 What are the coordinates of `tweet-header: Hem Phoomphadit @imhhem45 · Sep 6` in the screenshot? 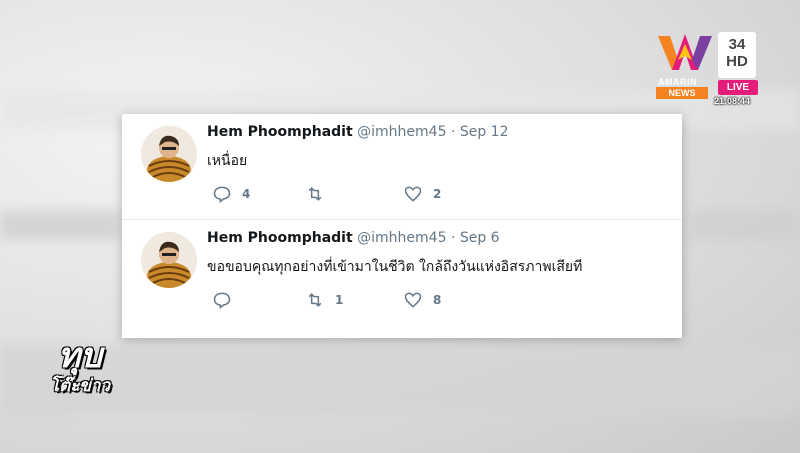 It's located at (353, 238).